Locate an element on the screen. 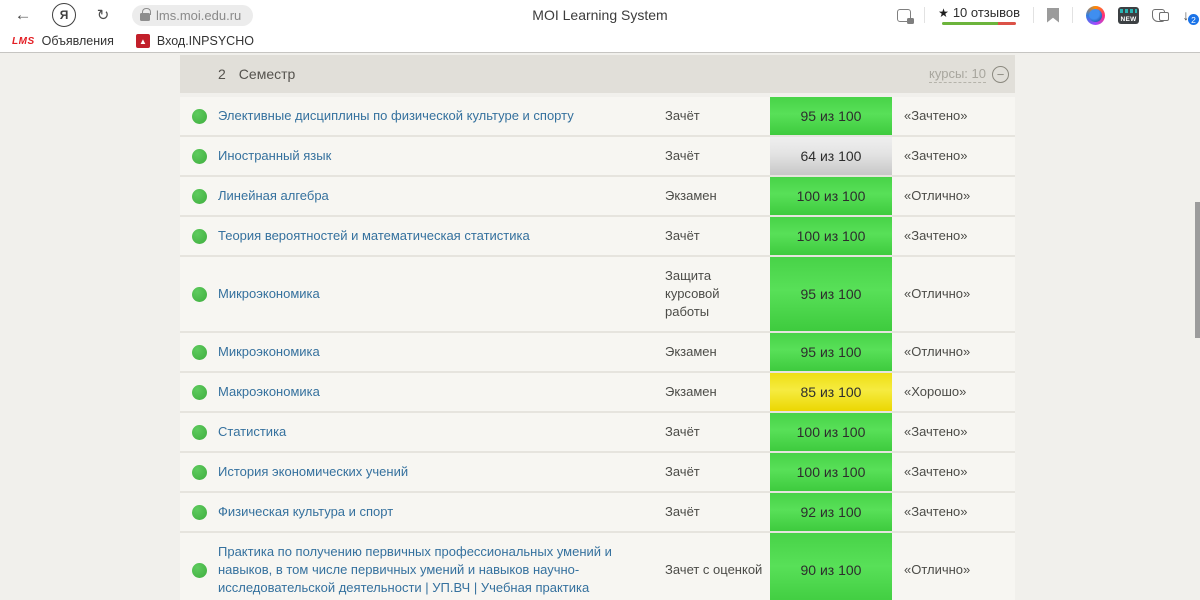 The image size is (1200, 600). score-badge: 64 из 100 is located at coordinates (831, 156).